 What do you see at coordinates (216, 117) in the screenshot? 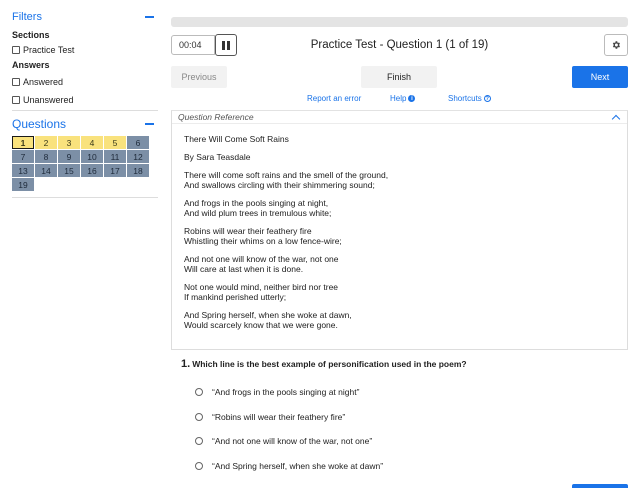
I see `reference-title: Question Reference` at bounding box center [216, 117].